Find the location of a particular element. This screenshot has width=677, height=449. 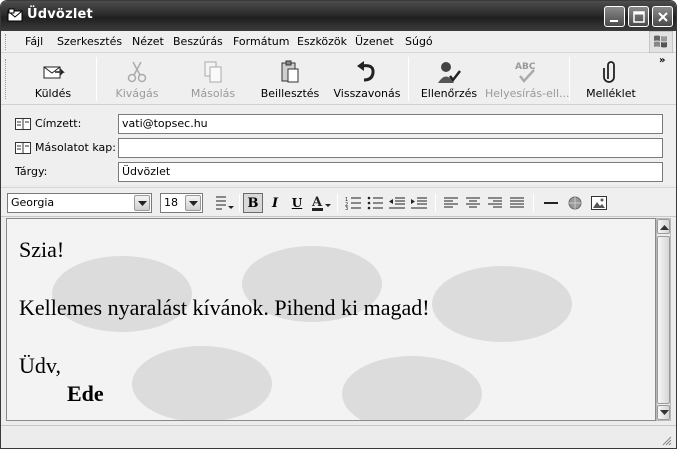

underline-icon: U is located at coordinates (297, 203).